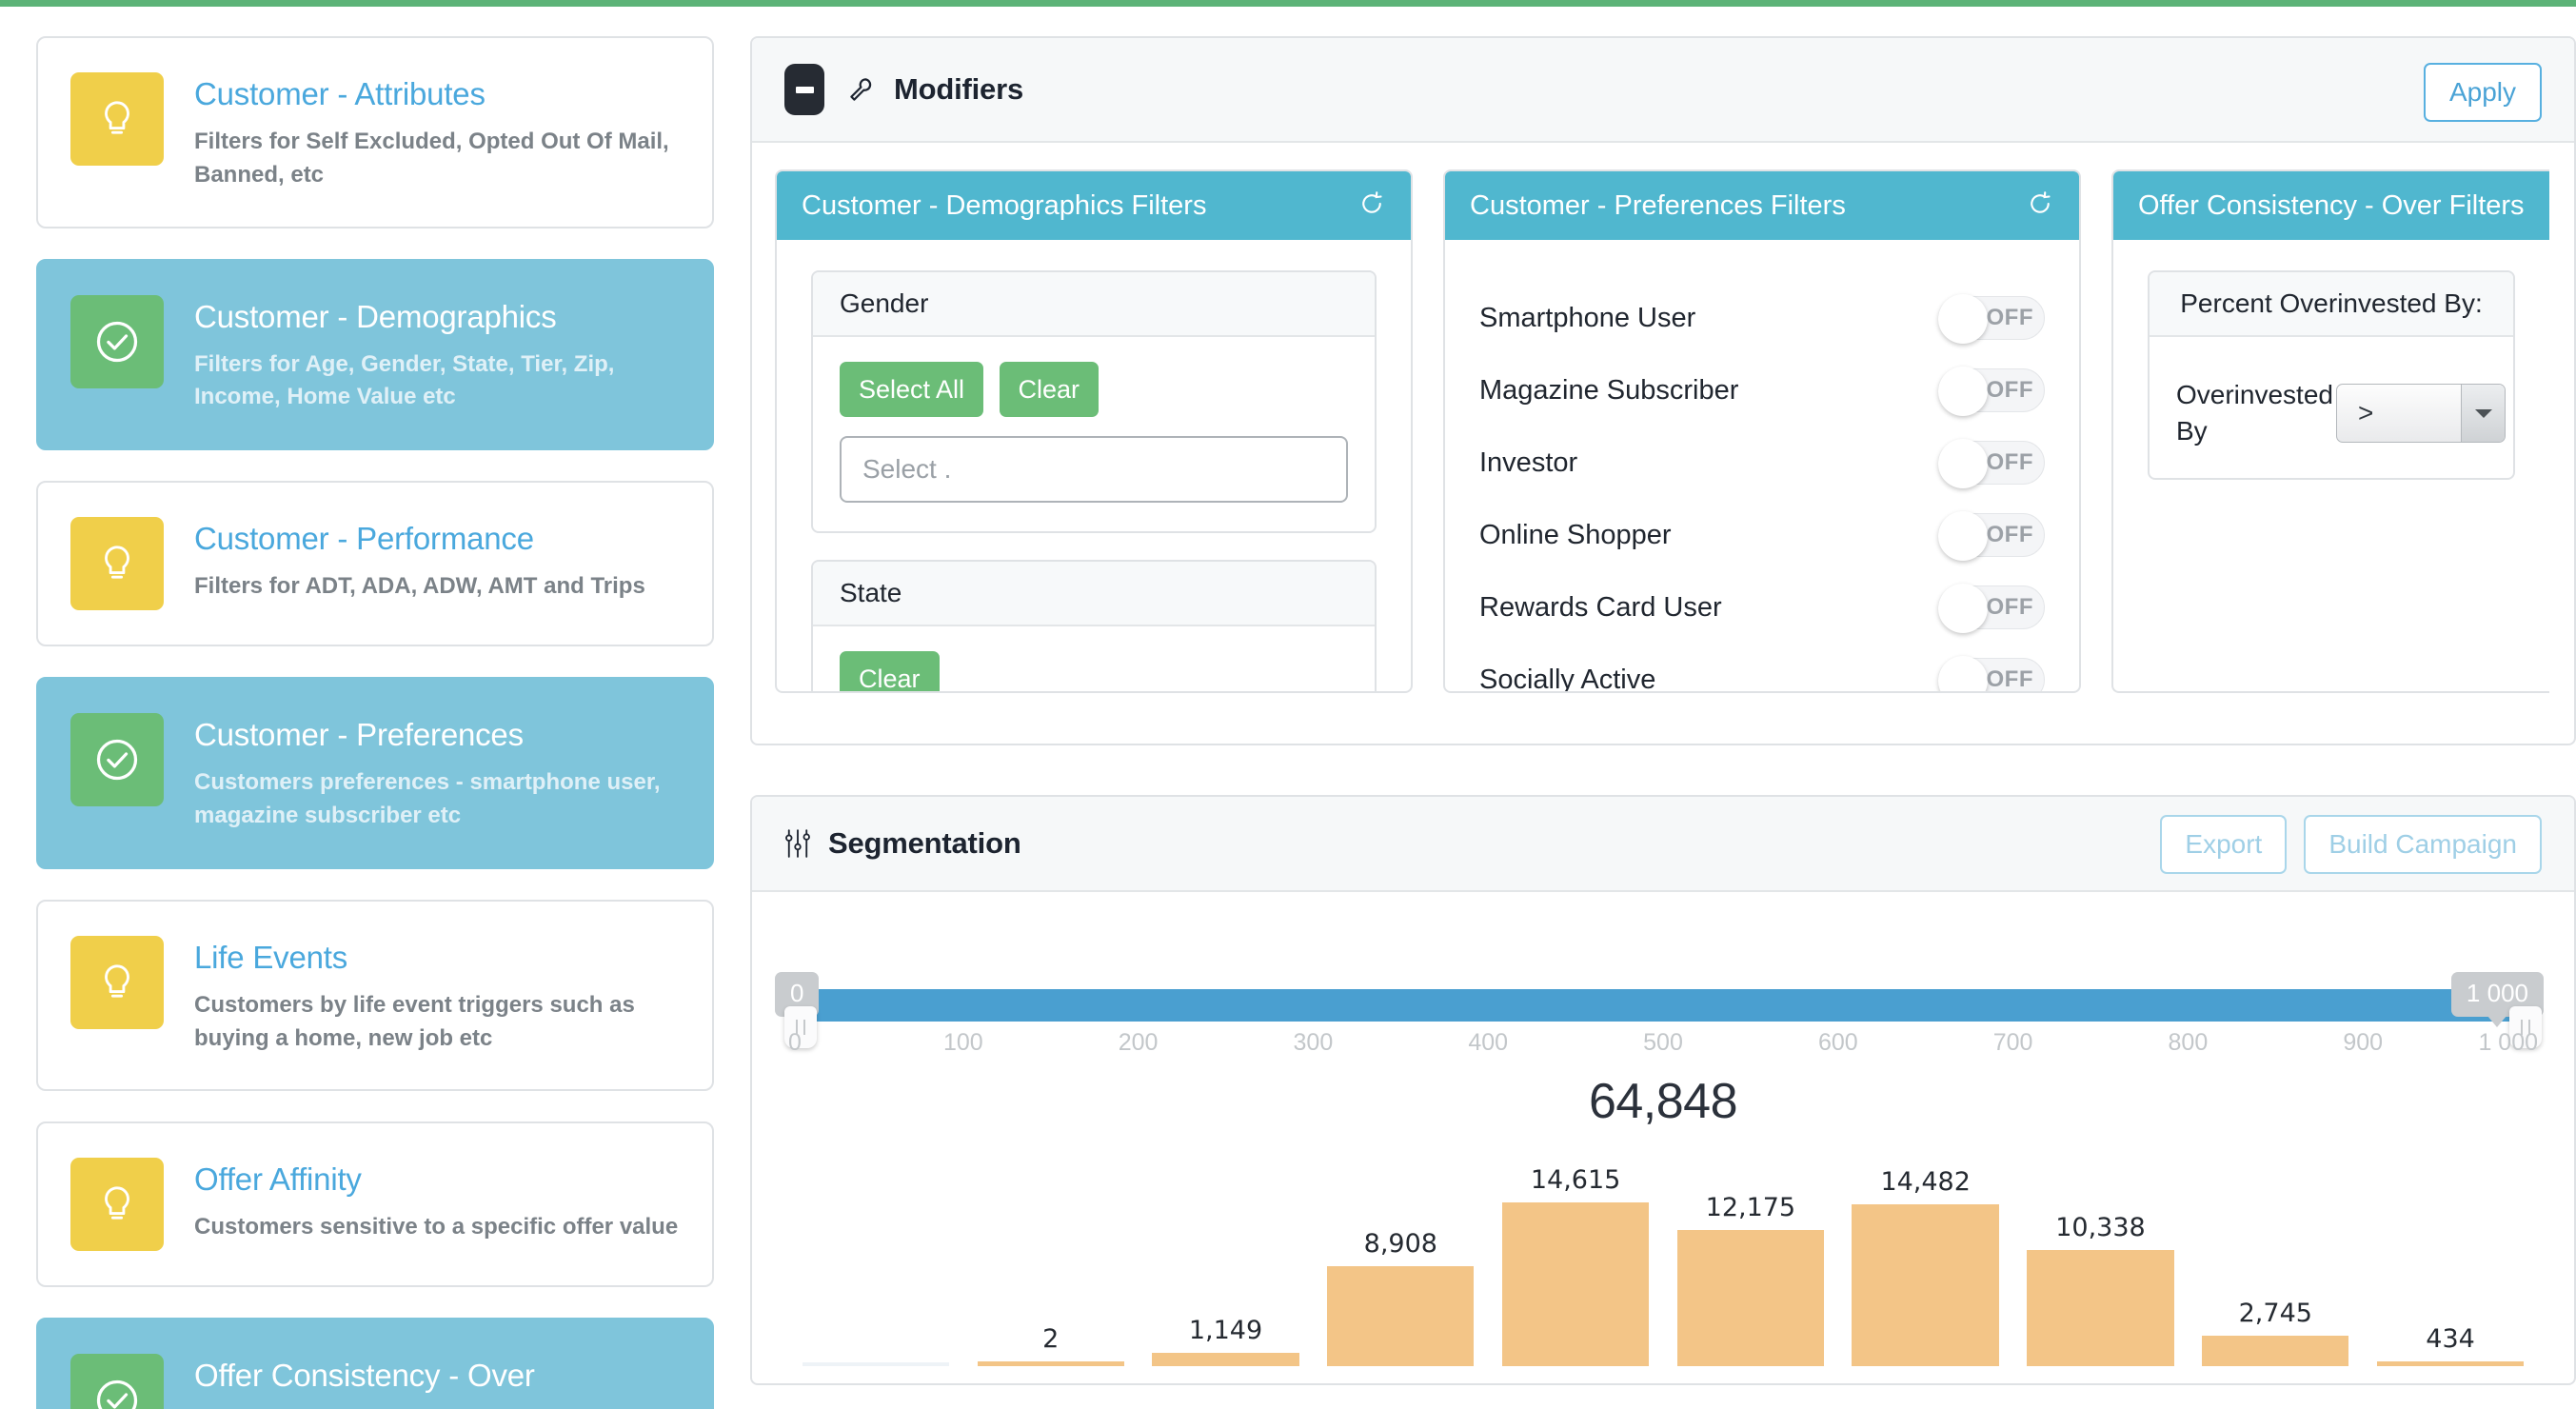 The height and width of the screenshot is (1409, 2576). What do you see at coordinates (1051, 1256) in the screenshot?
I see `bar-column: 2` at bounding box center [1051, 1256].